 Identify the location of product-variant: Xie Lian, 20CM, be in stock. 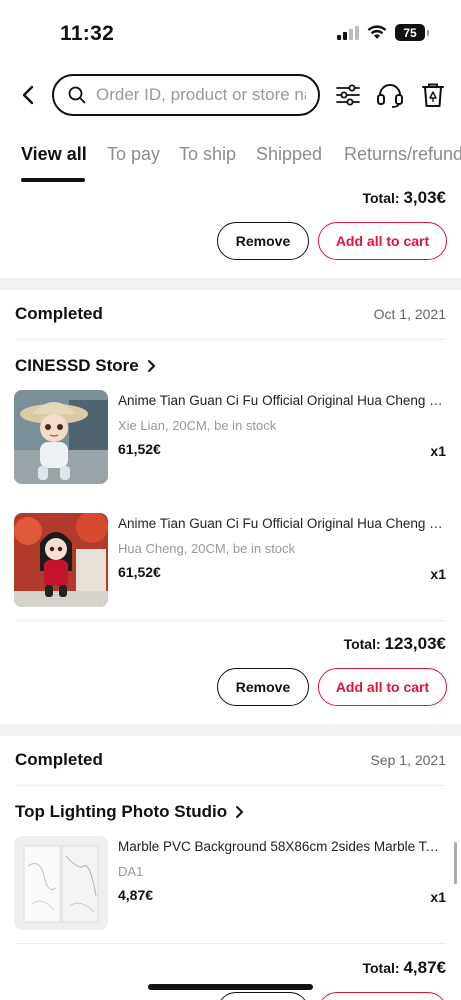
(197, 425).